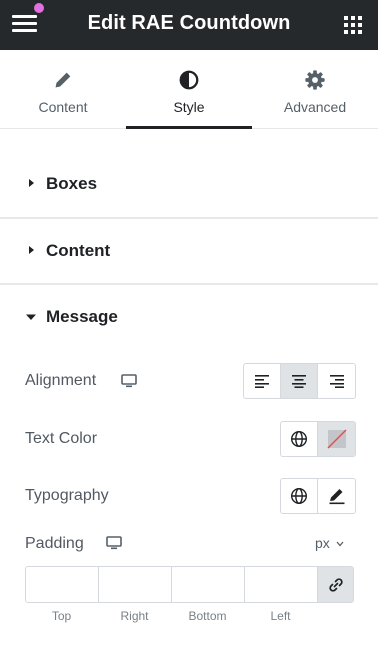 This screenshot has width=378, height=655. I want to click on padding-top-input, so click(62, 584).